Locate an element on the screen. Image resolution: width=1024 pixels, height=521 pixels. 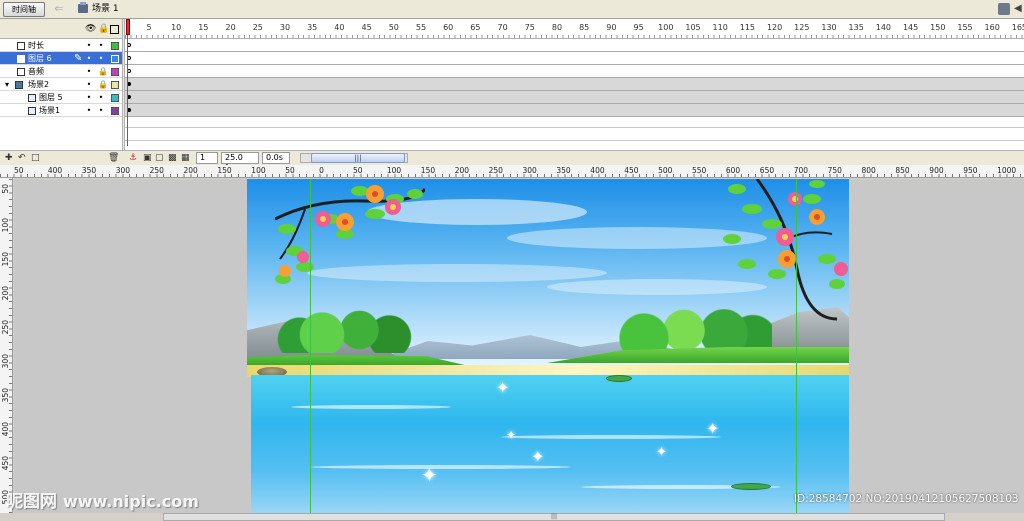
layer-name: 图层 5 is located at coordinates (51, 97).